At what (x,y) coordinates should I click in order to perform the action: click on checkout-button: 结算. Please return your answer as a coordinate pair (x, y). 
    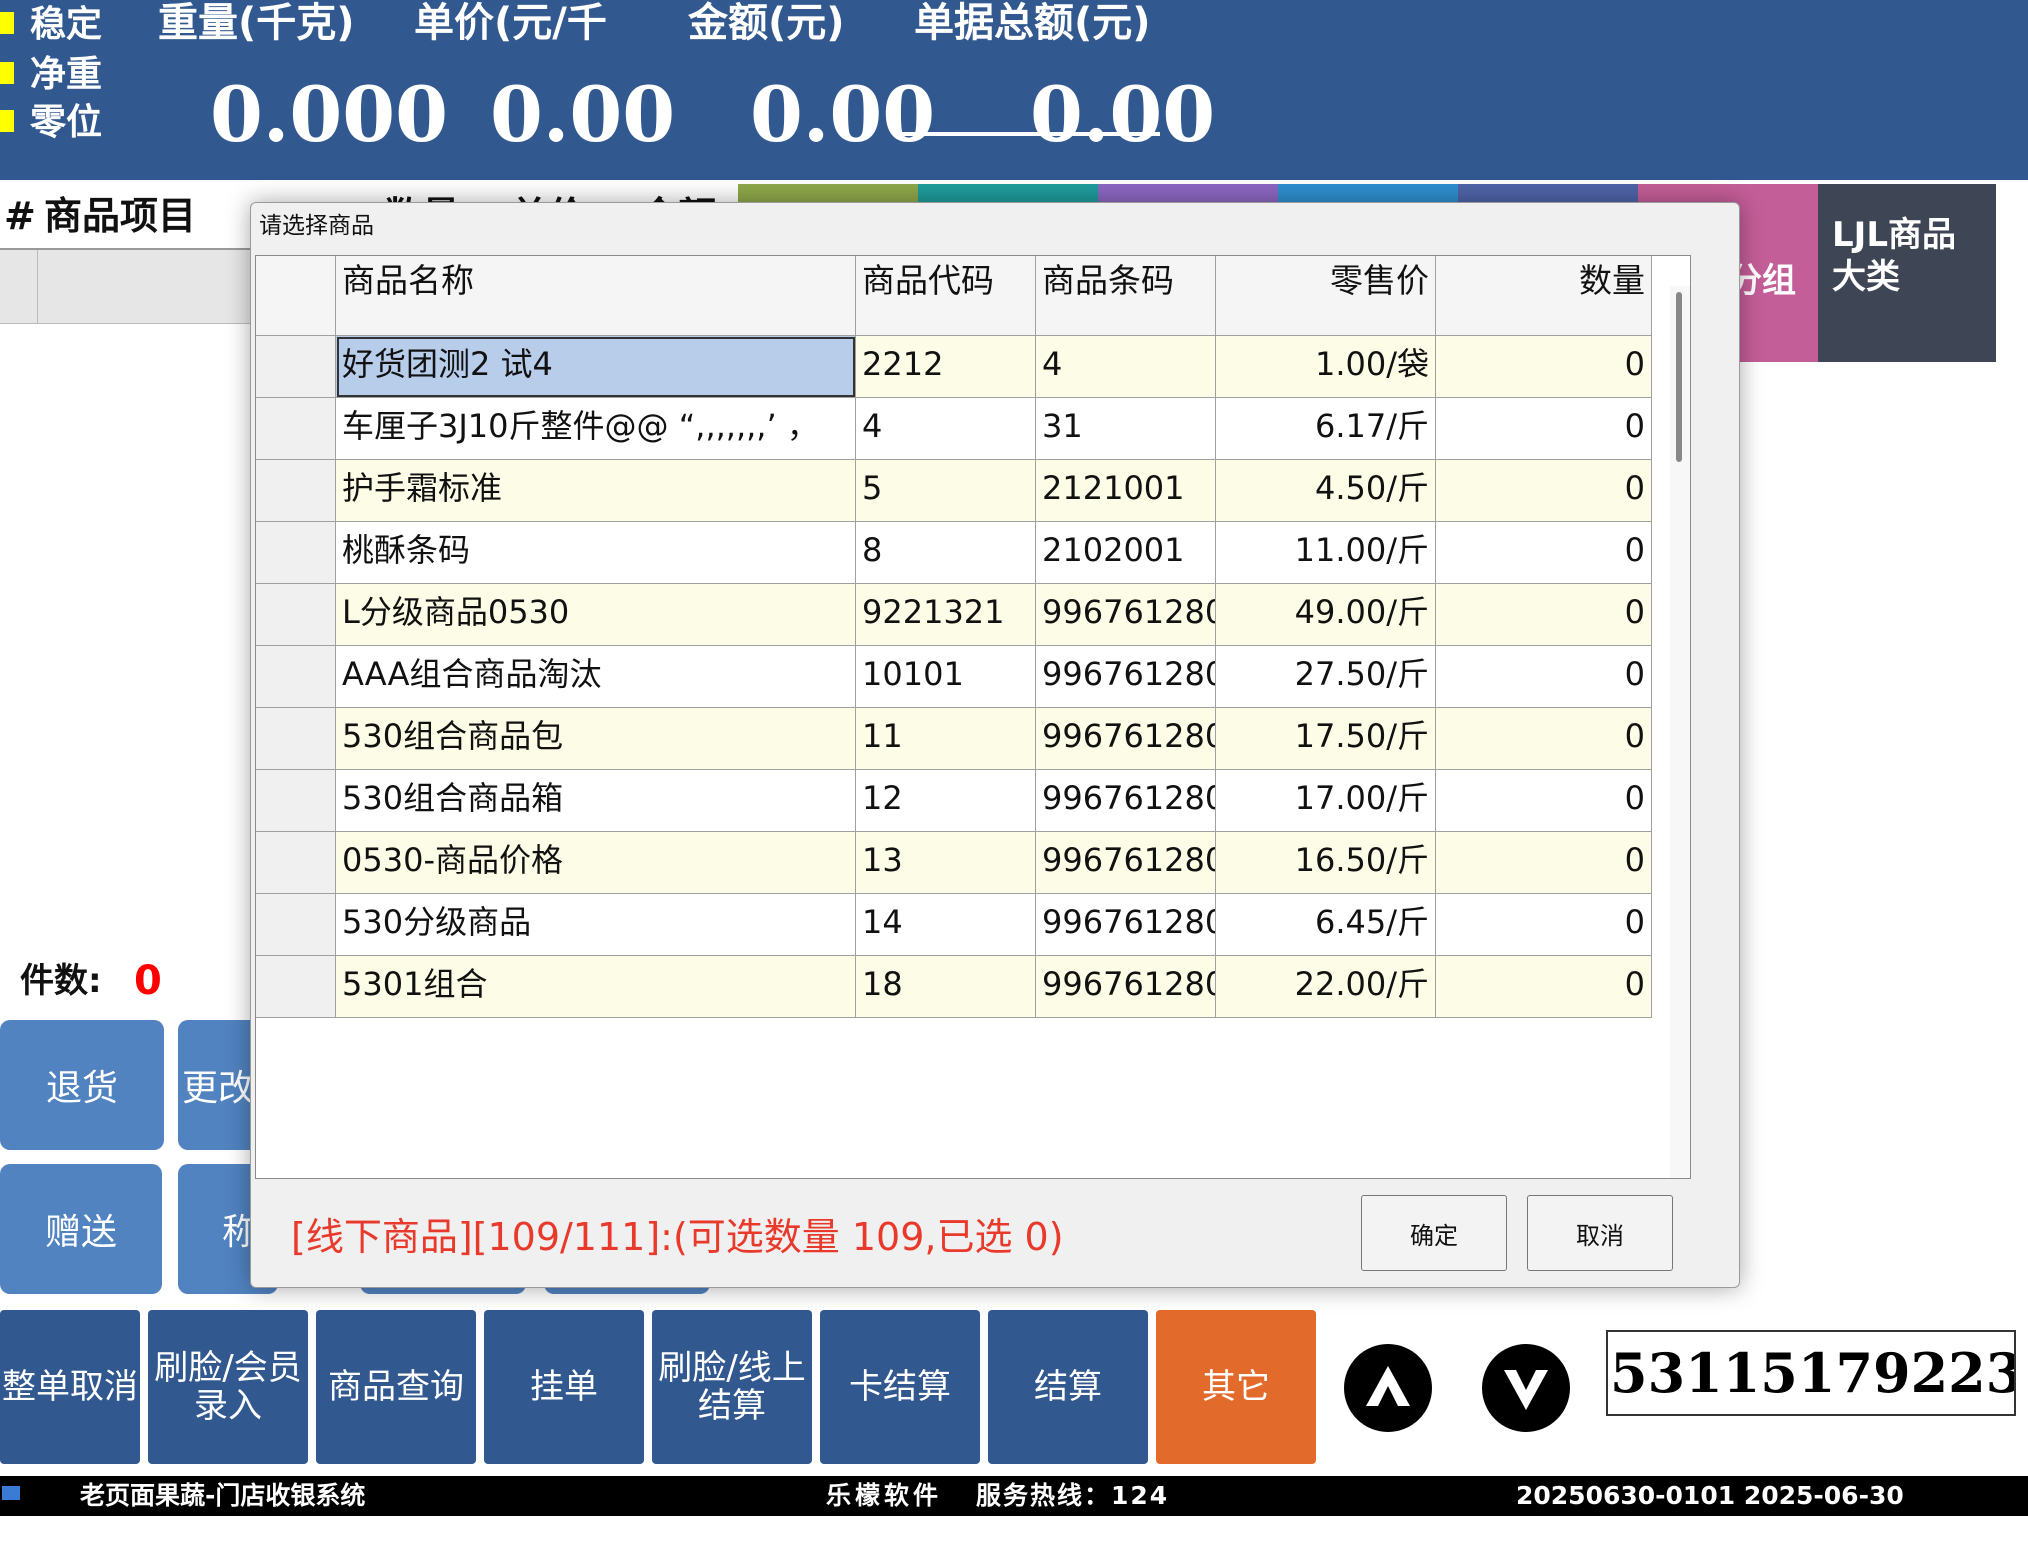
    Looking at the image, I should click on (1068, 1387).